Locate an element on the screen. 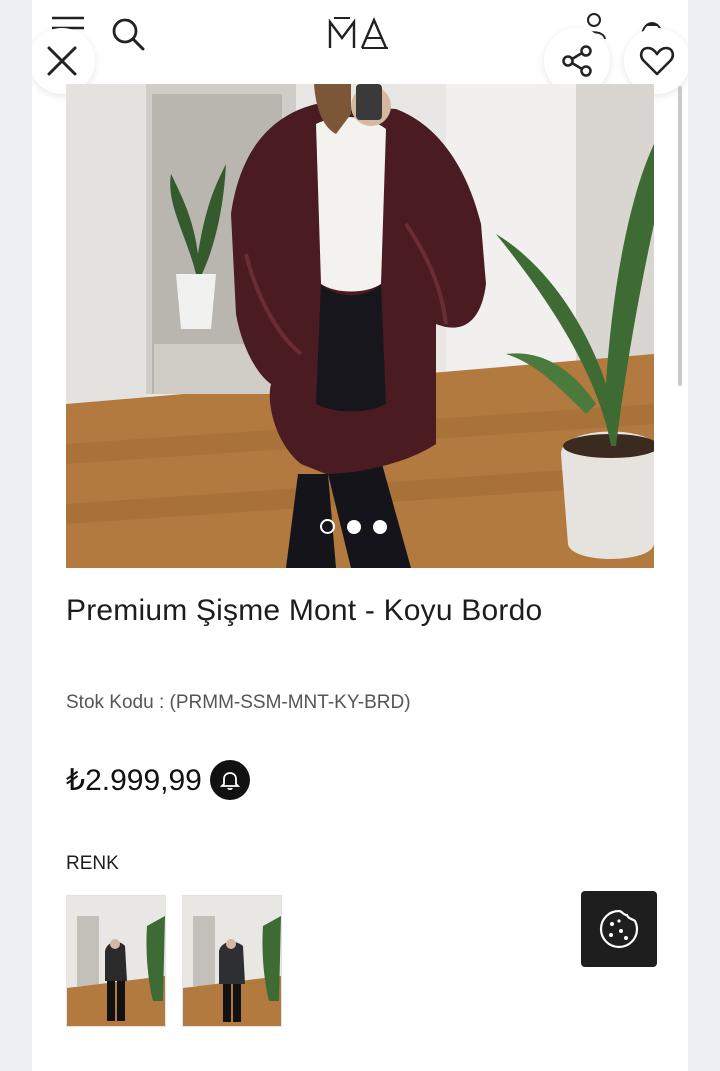  price-alert-button is located at coordinates (229, 780).